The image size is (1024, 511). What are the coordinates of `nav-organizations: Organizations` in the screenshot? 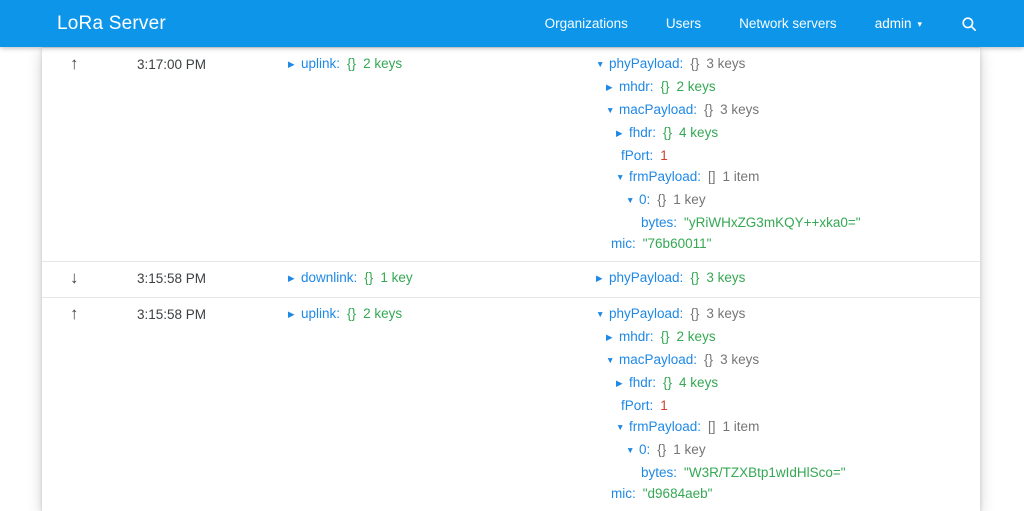 It's located at (586, 23).